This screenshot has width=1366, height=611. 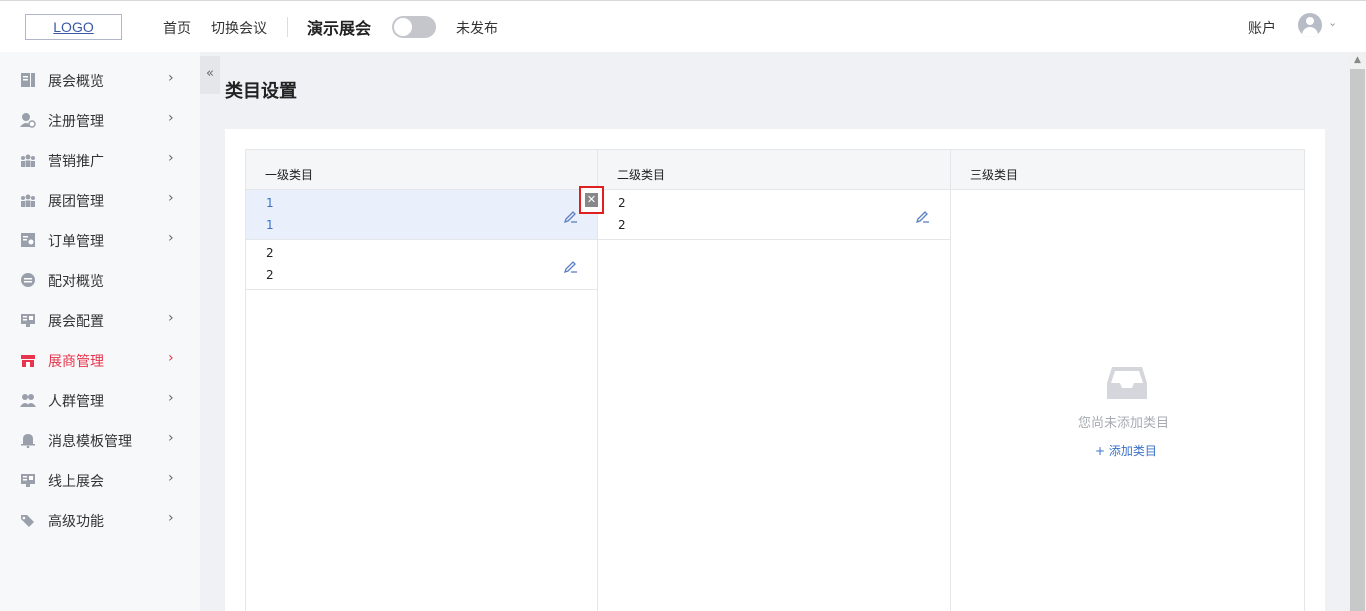 What do you see at coordinates (76, 482) in the screenshot?
I see `sidebar-item-label: 线上展会` at bounding box center [76, 482].